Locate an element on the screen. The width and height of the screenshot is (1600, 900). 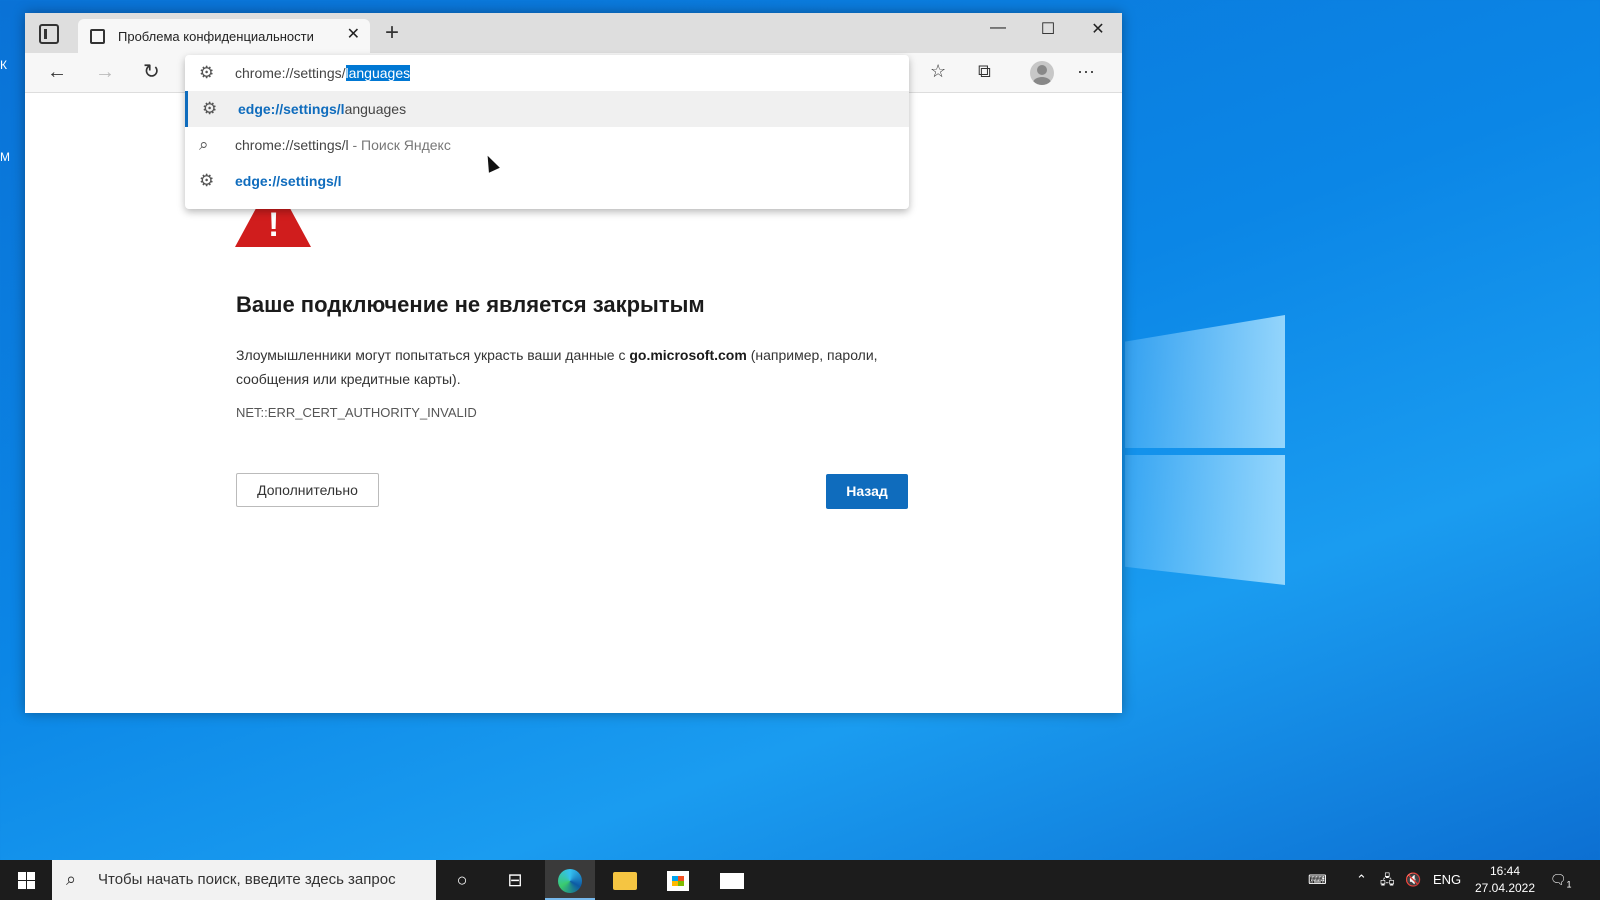
desktop-icon-label: М is located at coordinates (5, 157).